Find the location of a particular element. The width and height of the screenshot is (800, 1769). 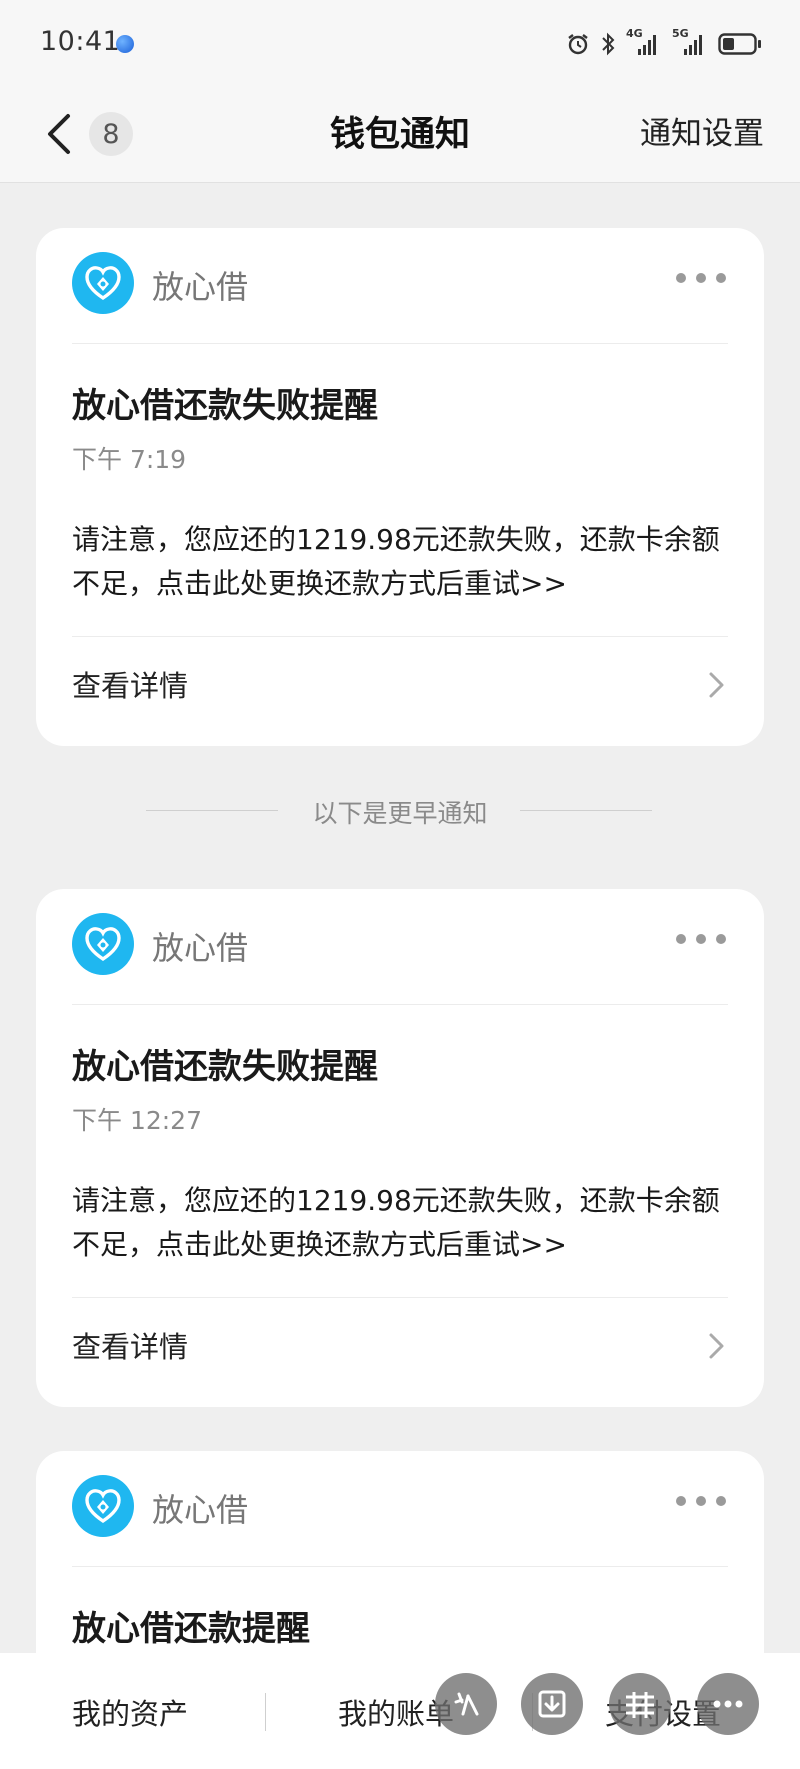

divider-line is located at coordinates (586, 810).